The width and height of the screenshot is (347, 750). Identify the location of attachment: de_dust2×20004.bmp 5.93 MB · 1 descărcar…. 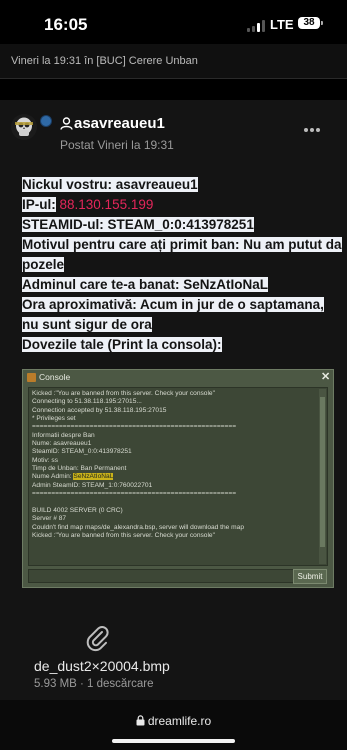
(173, 659).